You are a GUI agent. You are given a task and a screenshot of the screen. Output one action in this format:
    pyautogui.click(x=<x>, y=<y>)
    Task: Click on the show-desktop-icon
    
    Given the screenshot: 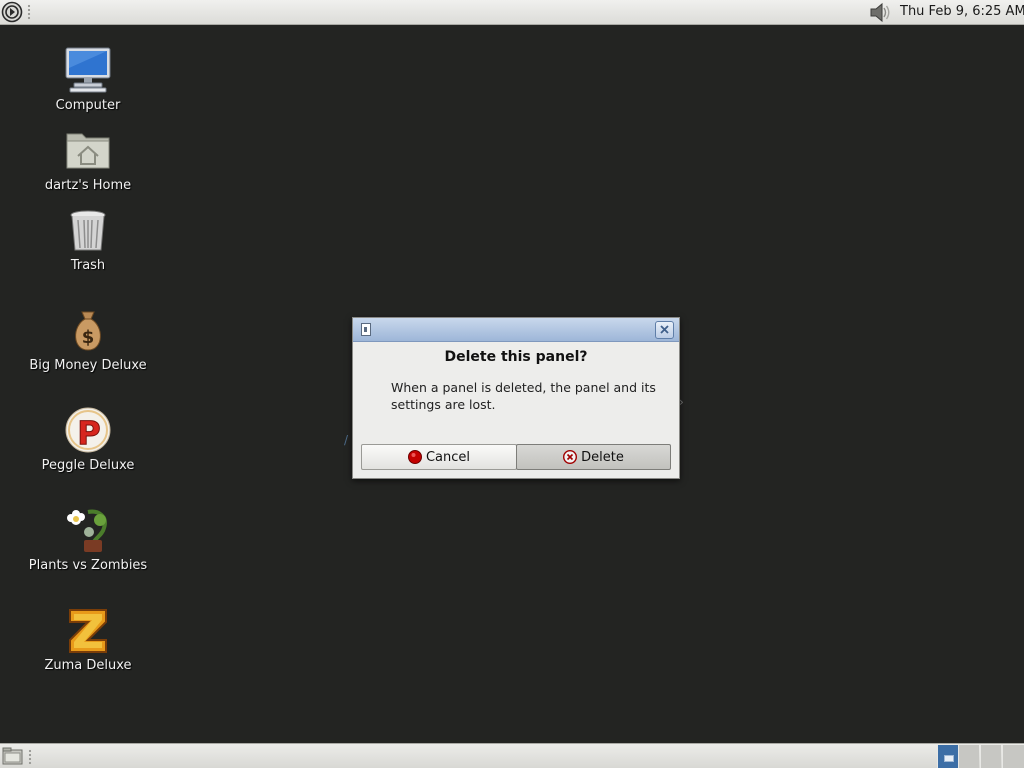 What is the action you would take?
    pyautogui.click(x=12, y=756)
    